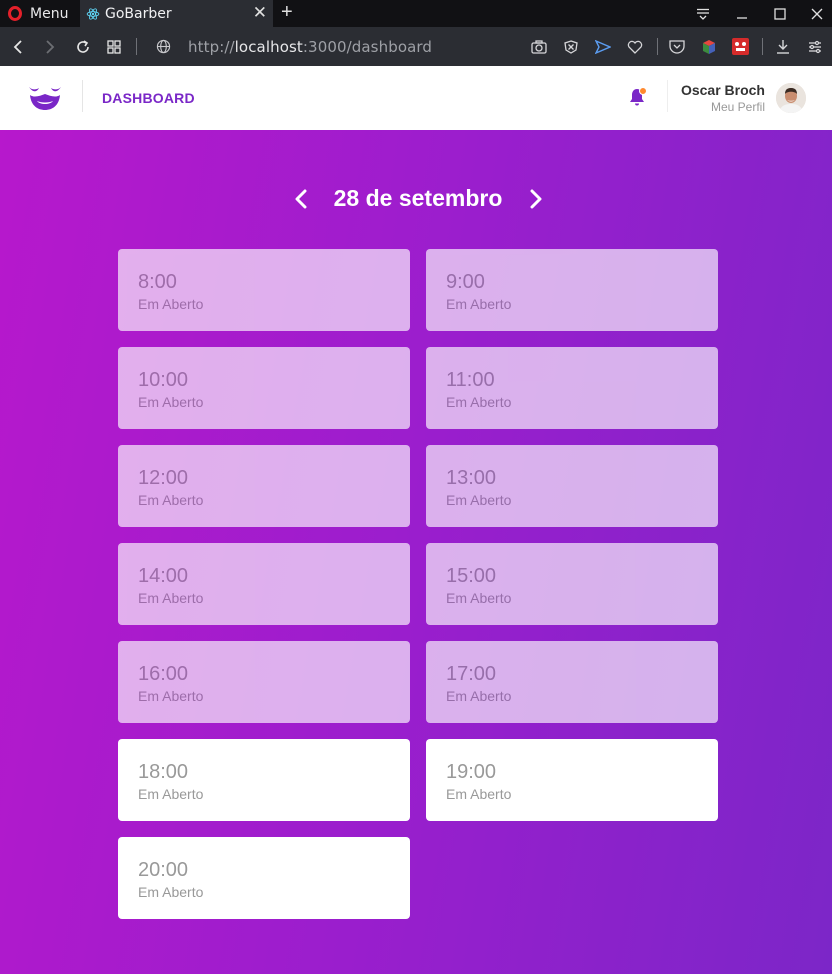  What do you see at coordinates (471, 772) in the screenshot?
I see `time-slot-time: 19:00` at bounding box center [471, 772].